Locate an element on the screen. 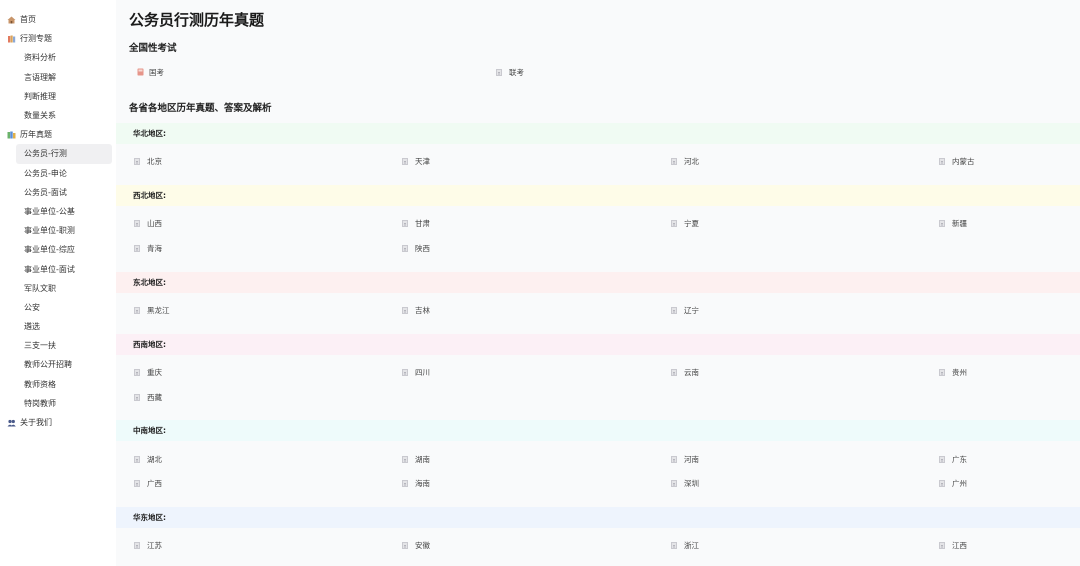 Image resolution: width=1080 pixels, height=566 pixels. link-guangdong: 广东 is located at coordinates (953, 459).